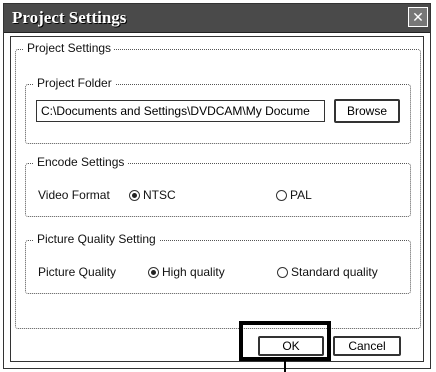  Describe the element at coordinates (81, 162) in the screenshot. I see `encode-settings-group-title: Encode Settings` at that location.